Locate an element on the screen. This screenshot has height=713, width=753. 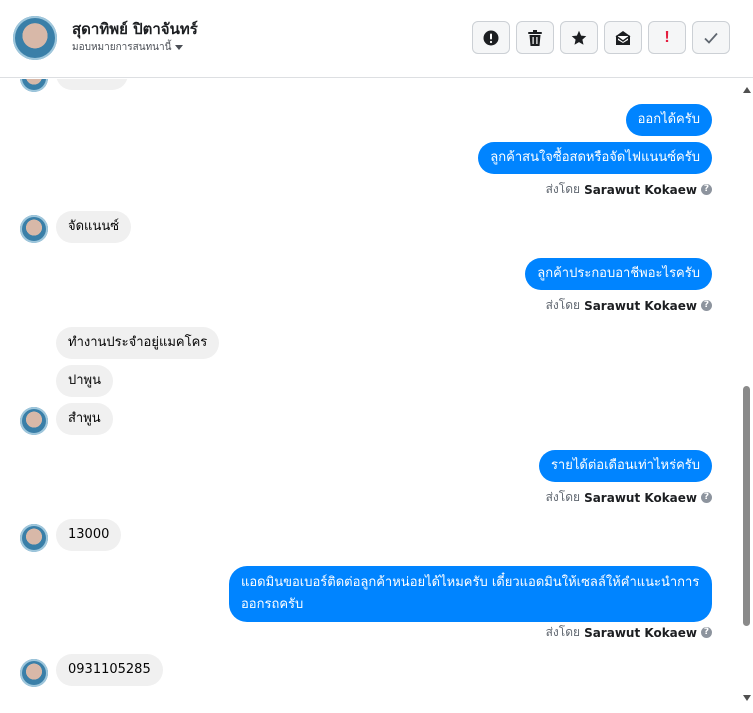
mark-done-button is located at coordinates (711, 37).